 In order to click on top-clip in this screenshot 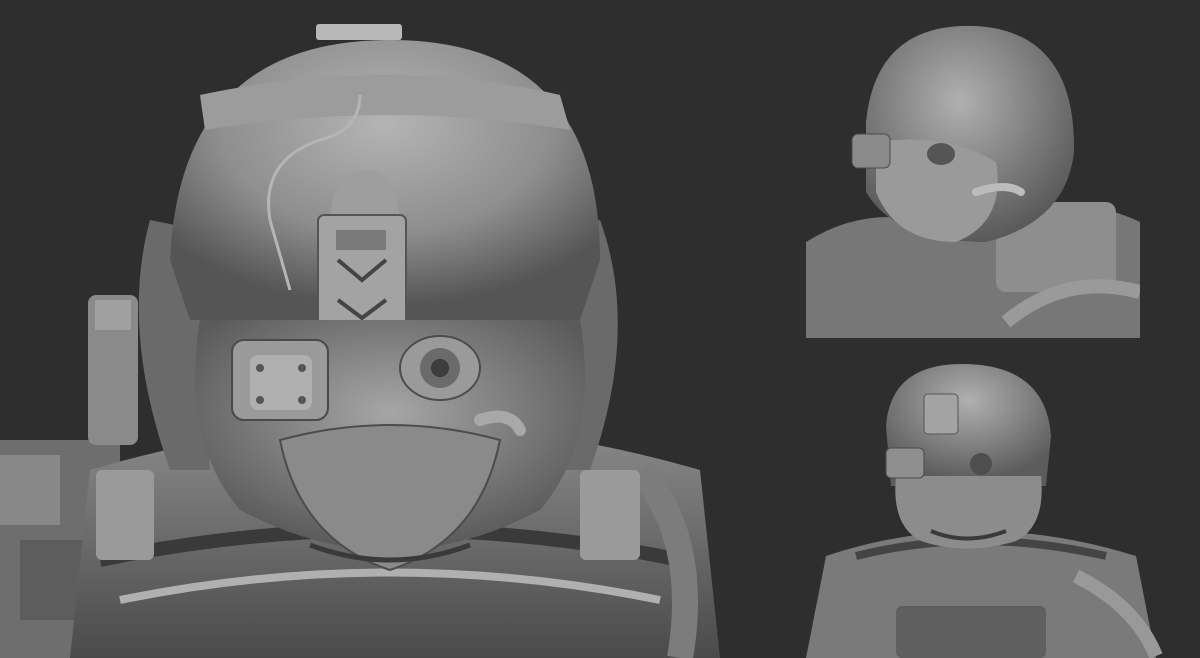, I will do `click(359, 32)`.